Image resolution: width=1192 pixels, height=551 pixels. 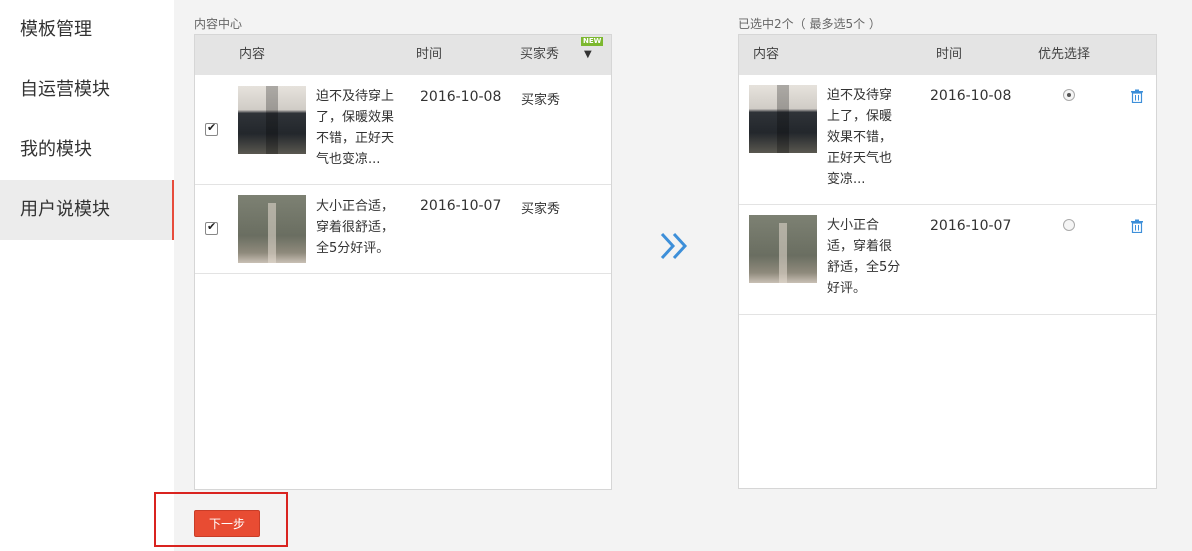 I want to click on sidebar-item-label: 自运营模块, so click(x=65, y=89).